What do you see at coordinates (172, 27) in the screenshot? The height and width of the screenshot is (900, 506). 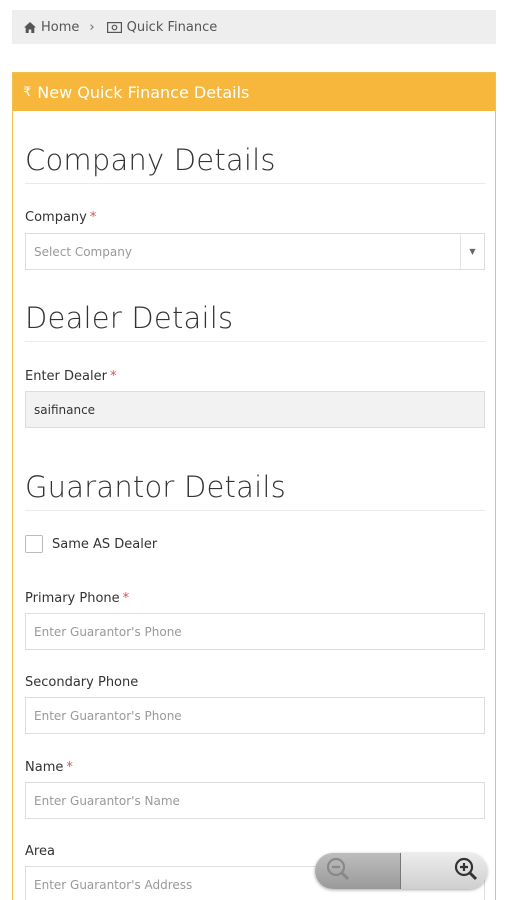 I see `breadcrumb-current-label: Quick Finance` at bounding box center [172, 27].